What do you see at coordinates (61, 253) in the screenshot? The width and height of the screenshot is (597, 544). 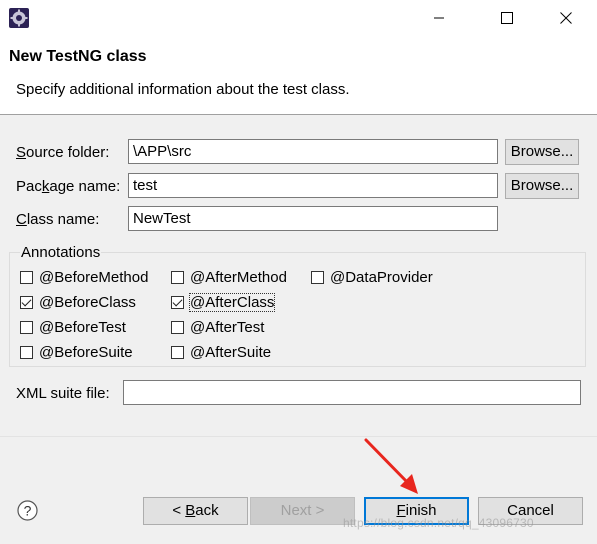 I see `annotations-group-label: Annotations` at bounding box center [61, 253].